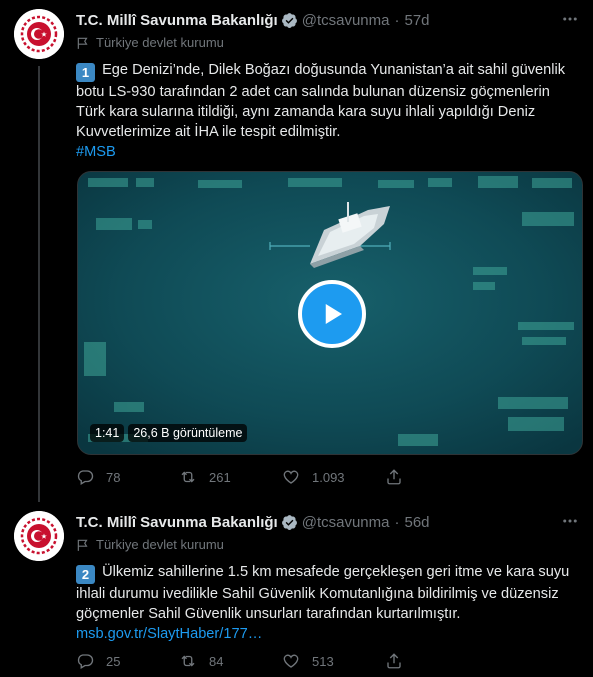 The height and width of the screenshot is (677, 593). I want to click on tweet-actions: 25 84 513, so click(327, 661).